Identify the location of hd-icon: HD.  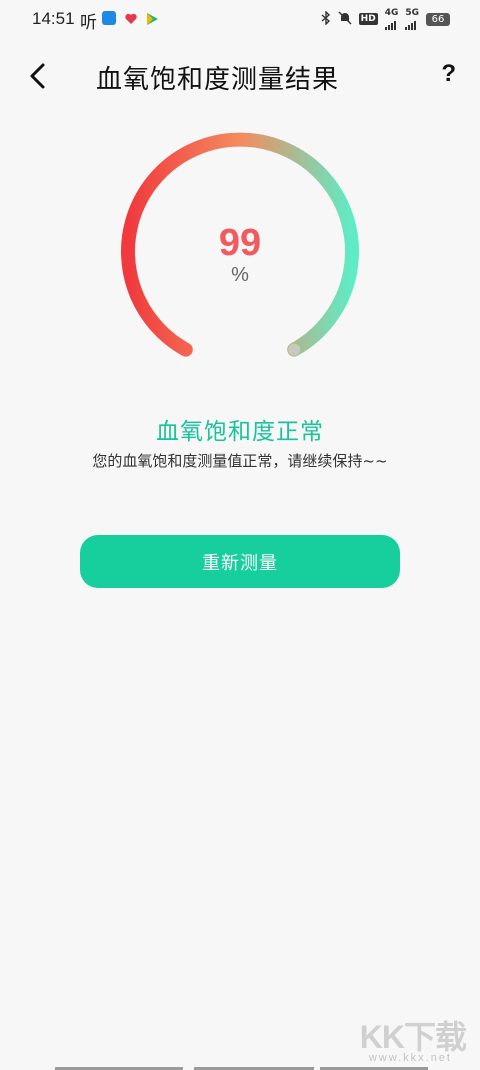
(368, 19).